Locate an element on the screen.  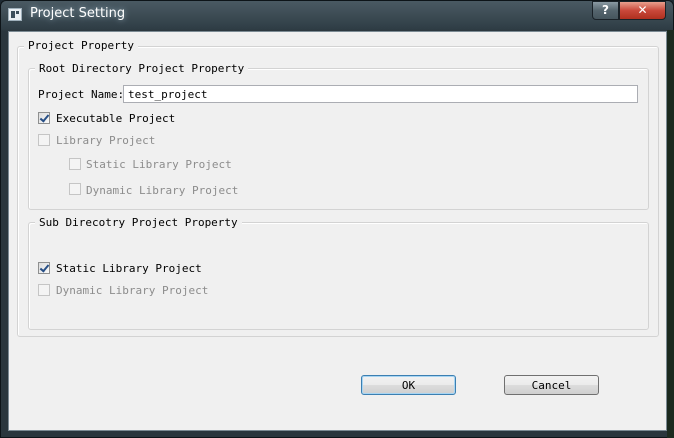
ok-button: OK is located at coordinates (408, 385).